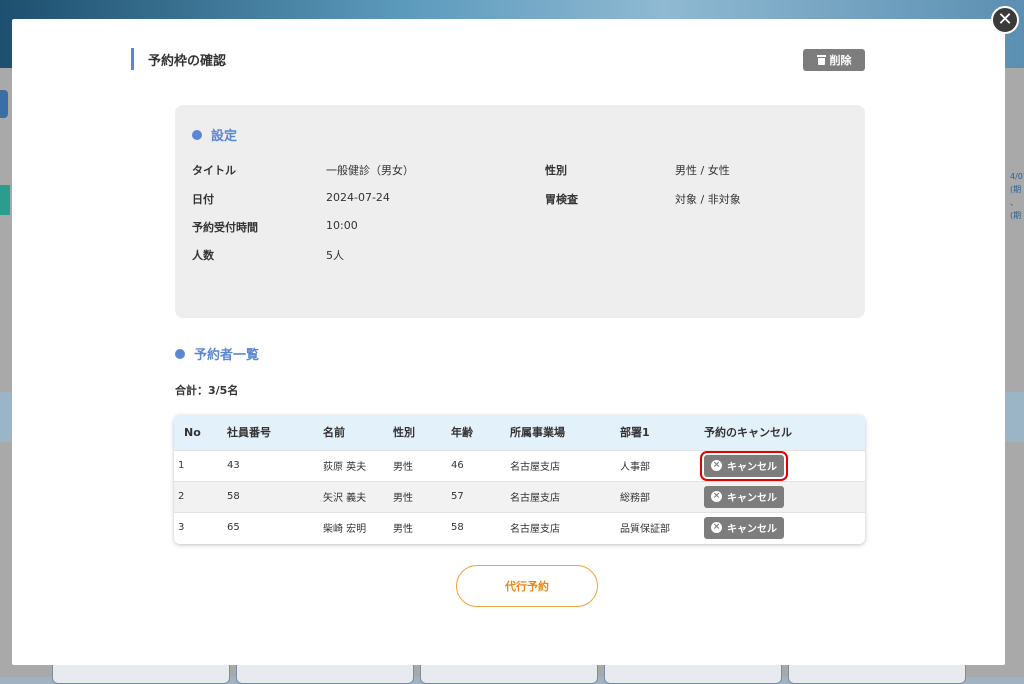 The width and height of the screenshot is (1024, 684). I want to click on title-value: 一般健診（男女）, so click(370, 170).